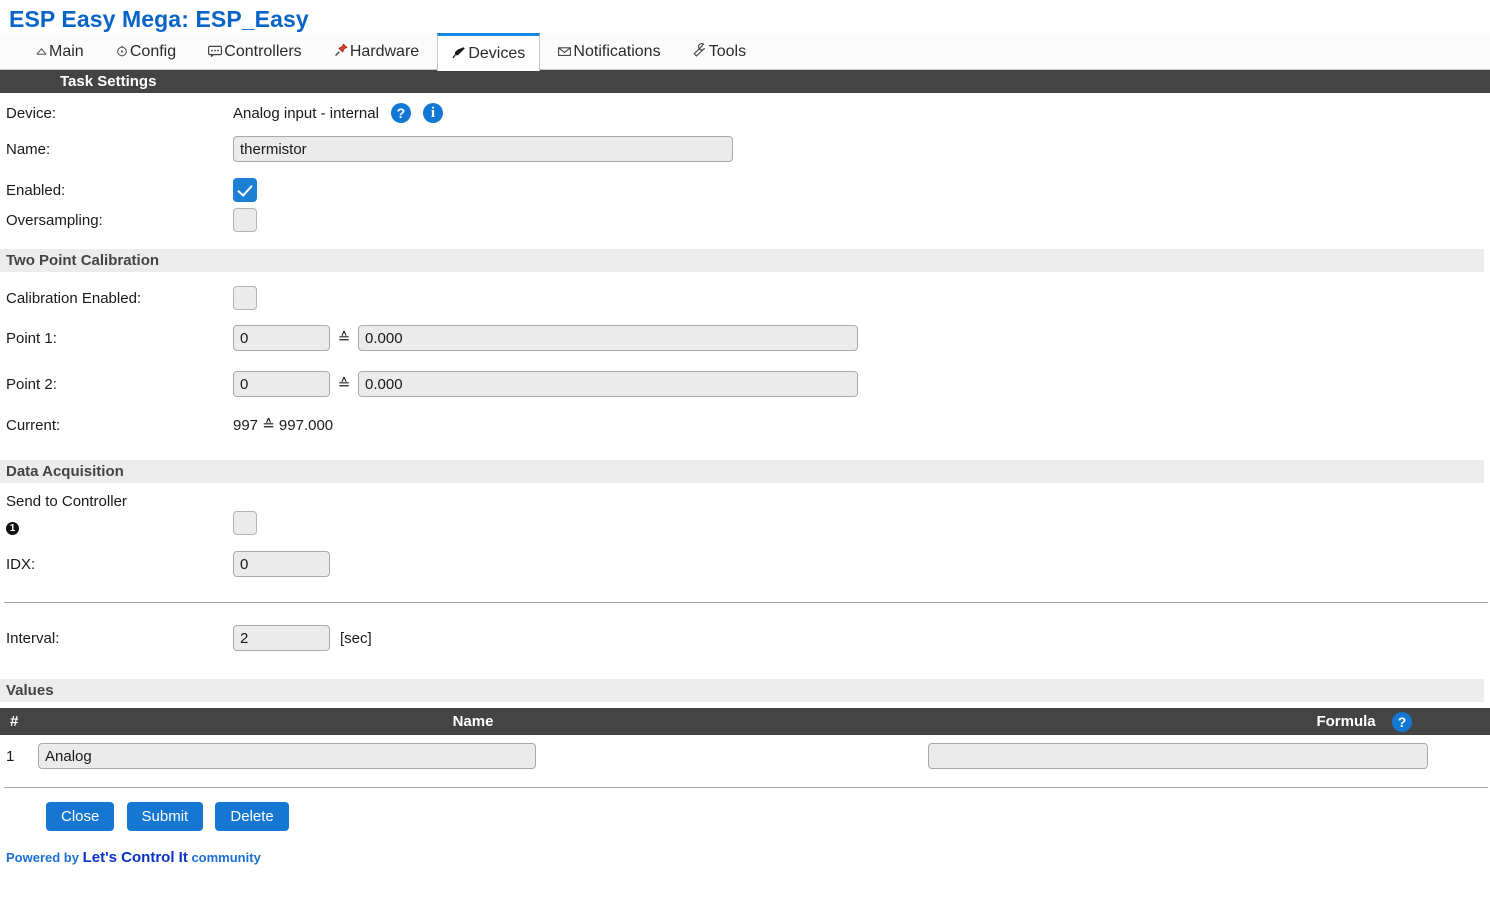 This screenshot has height=902, width=1490. What do you see at coordinates (1402, 721) in the screenshot?
I see `formula-help-icon: ?` at bounding box center [1402, 721].